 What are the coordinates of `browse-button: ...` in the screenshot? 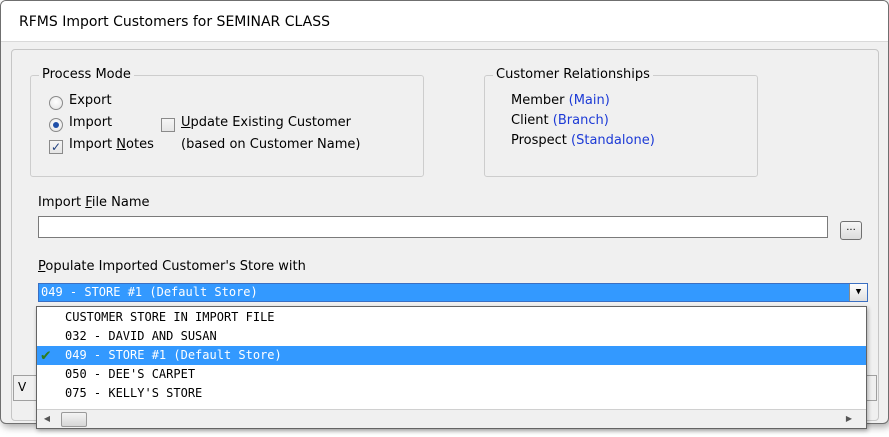 It's located at (851, 230).